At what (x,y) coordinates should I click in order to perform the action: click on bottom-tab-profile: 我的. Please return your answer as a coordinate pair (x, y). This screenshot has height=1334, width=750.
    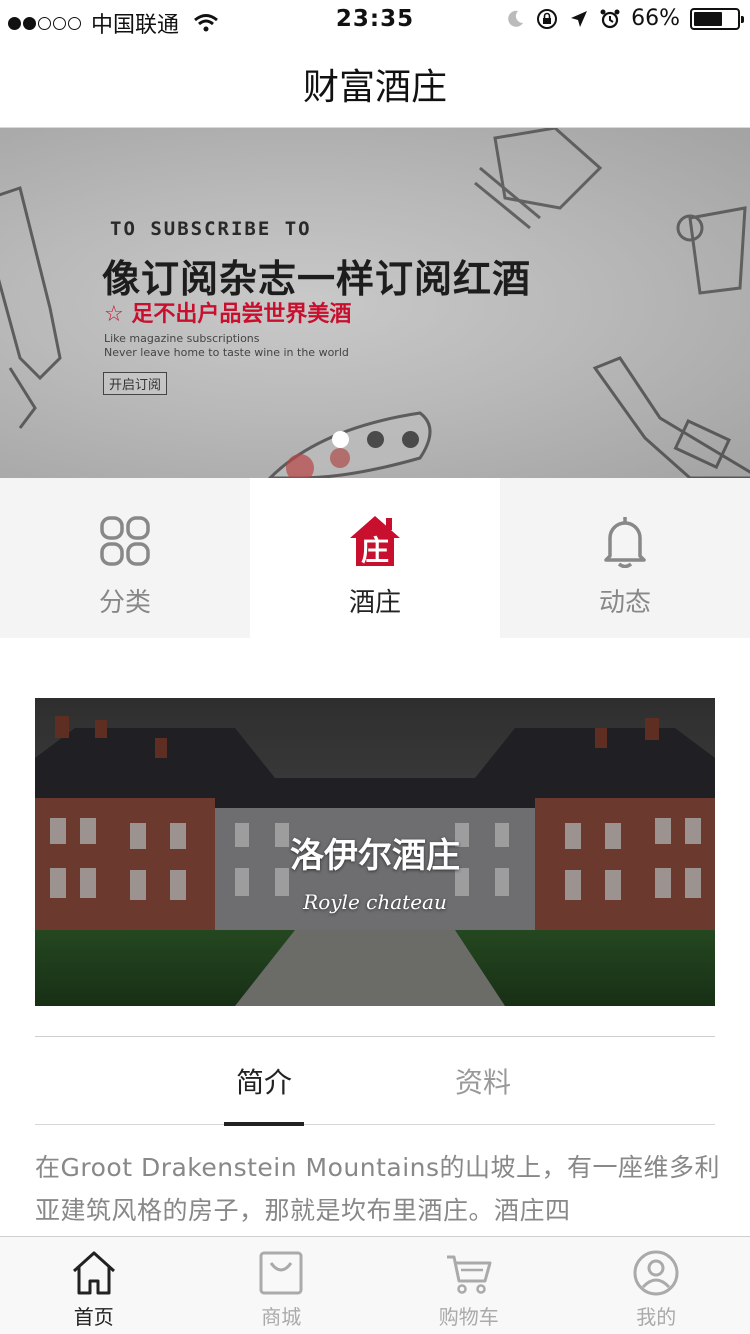
    Looking at the image, I should click on (656, 1285).